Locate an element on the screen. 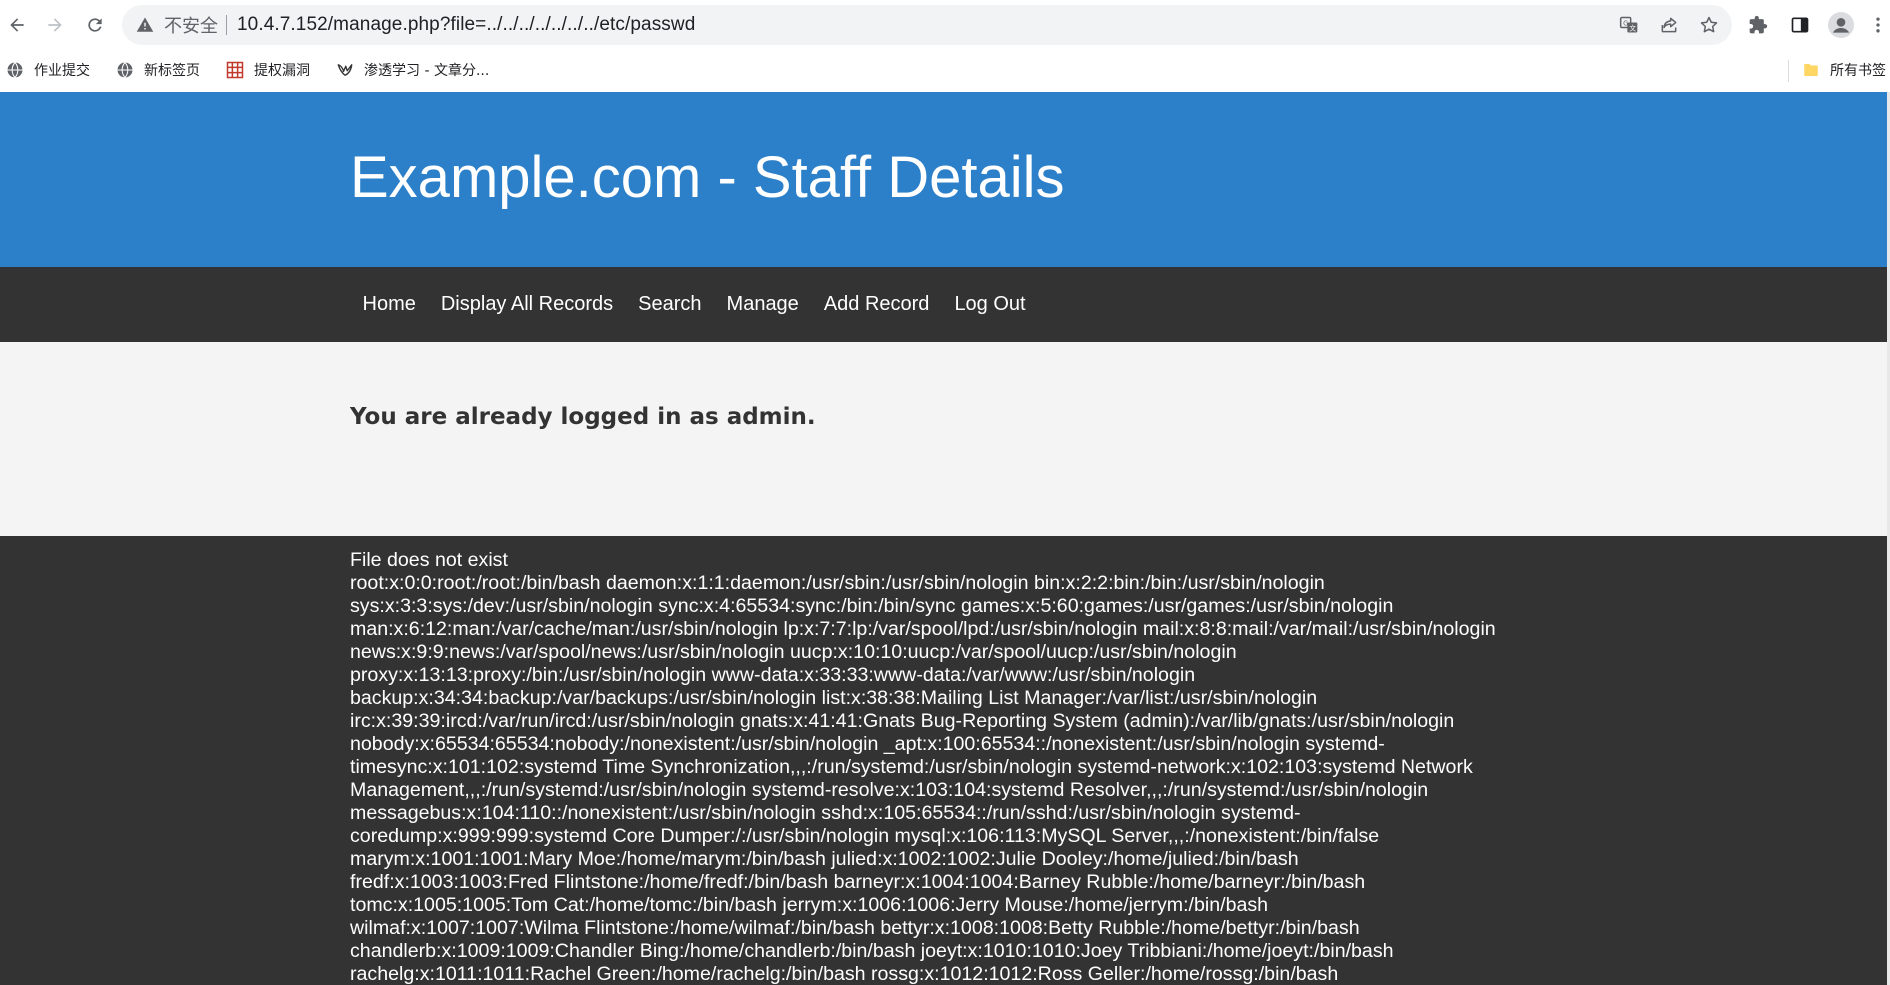  share-button is located at coordinates (1669, 25).